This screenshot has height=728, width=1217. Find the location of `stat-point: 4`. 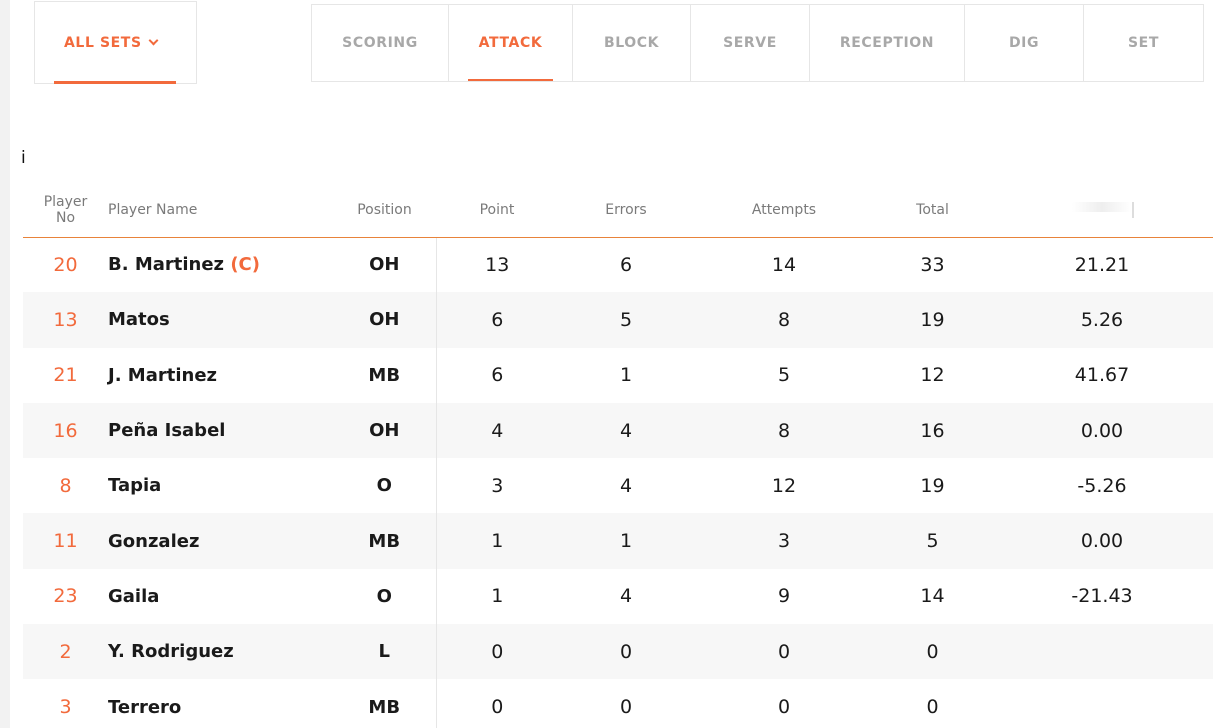

stat-point: 4 is located at coordinates (497, 430).